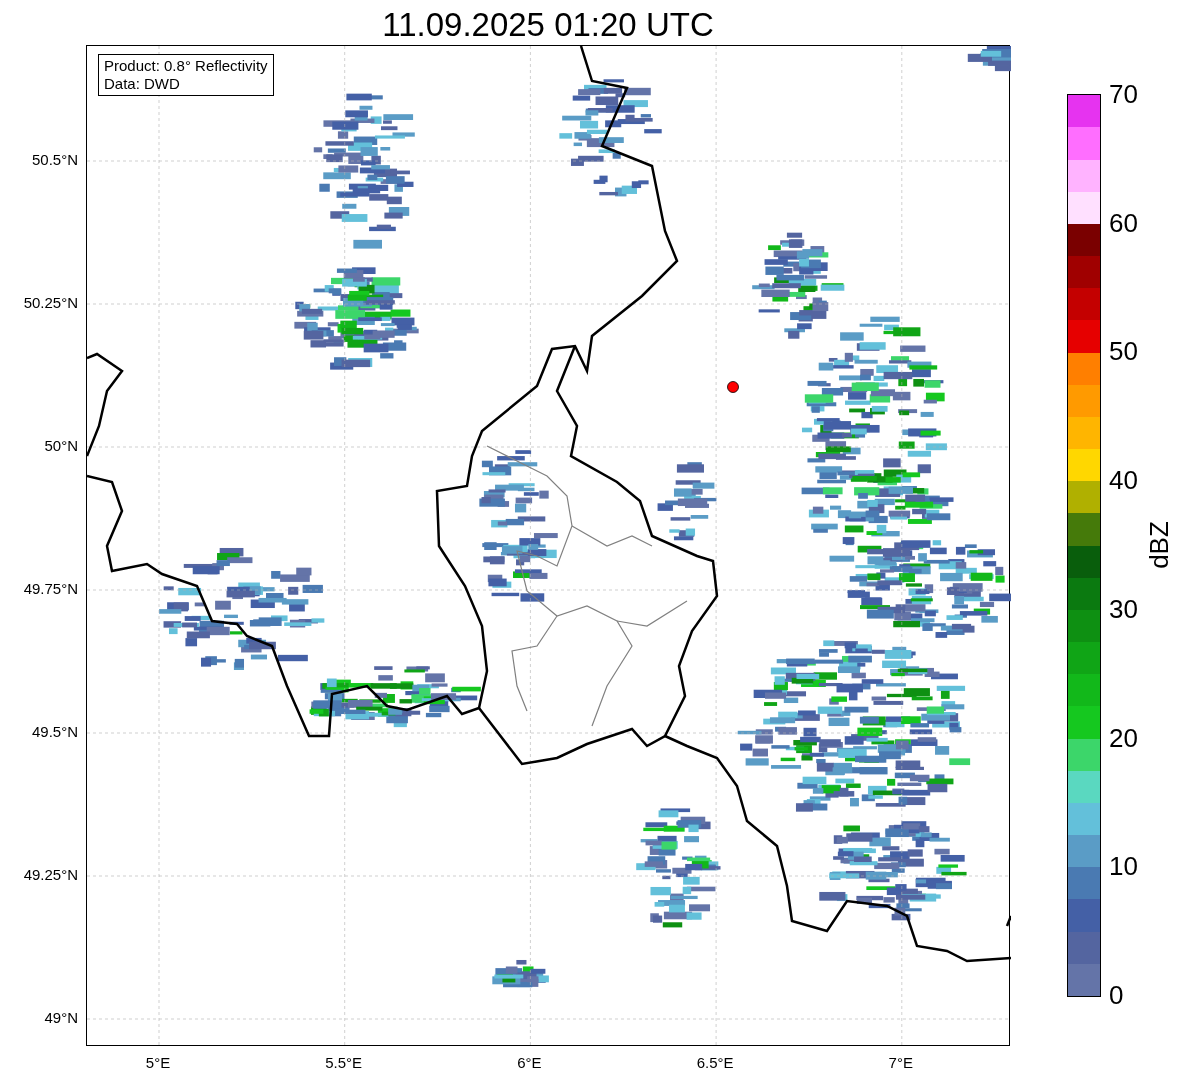 Image resolution: width=1202 pixels, height=1081 pixels. What do you see at coordinates (1123, 480) in the screenshot?
I see `colorbar-tick-label: 40` at bounding box center [1123, 480].